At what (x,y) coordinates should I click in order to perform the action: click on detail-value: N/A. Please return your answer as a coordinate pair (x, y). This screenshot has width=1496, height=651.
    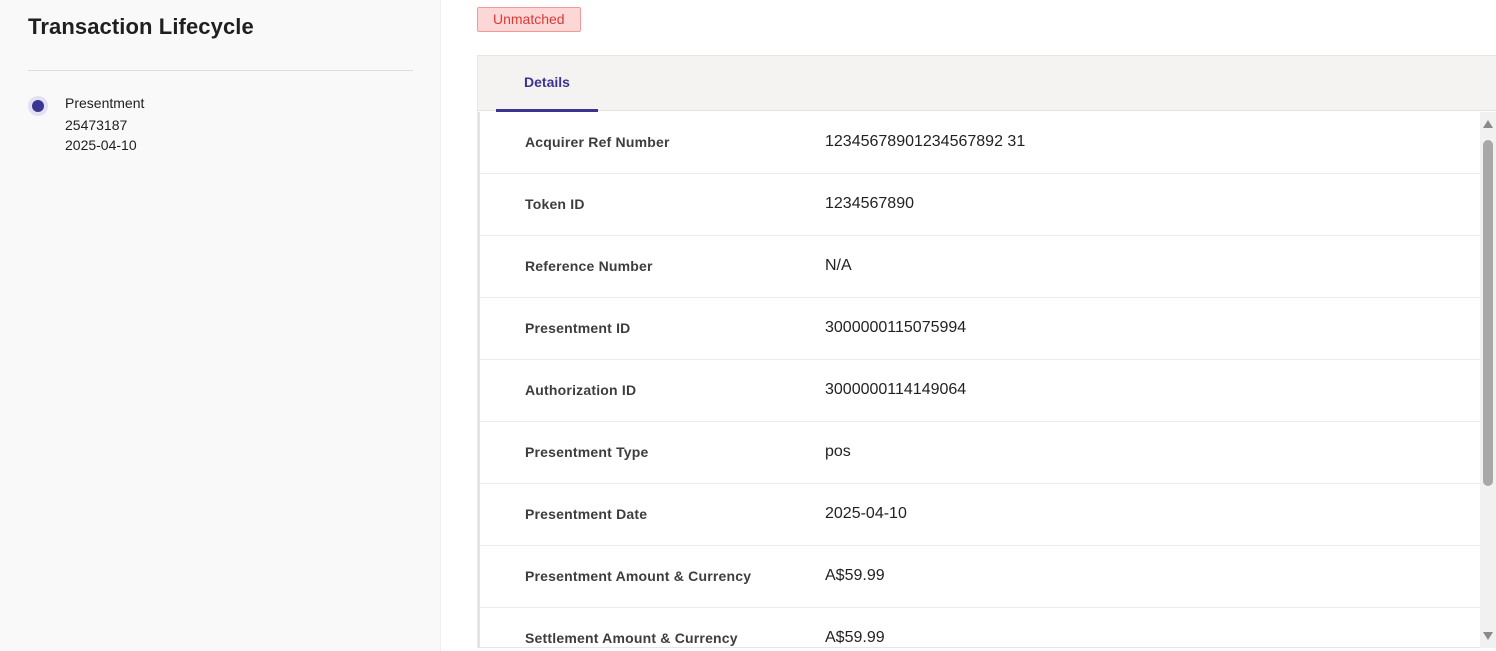
    Looking at the image, I should click on (838, 265).